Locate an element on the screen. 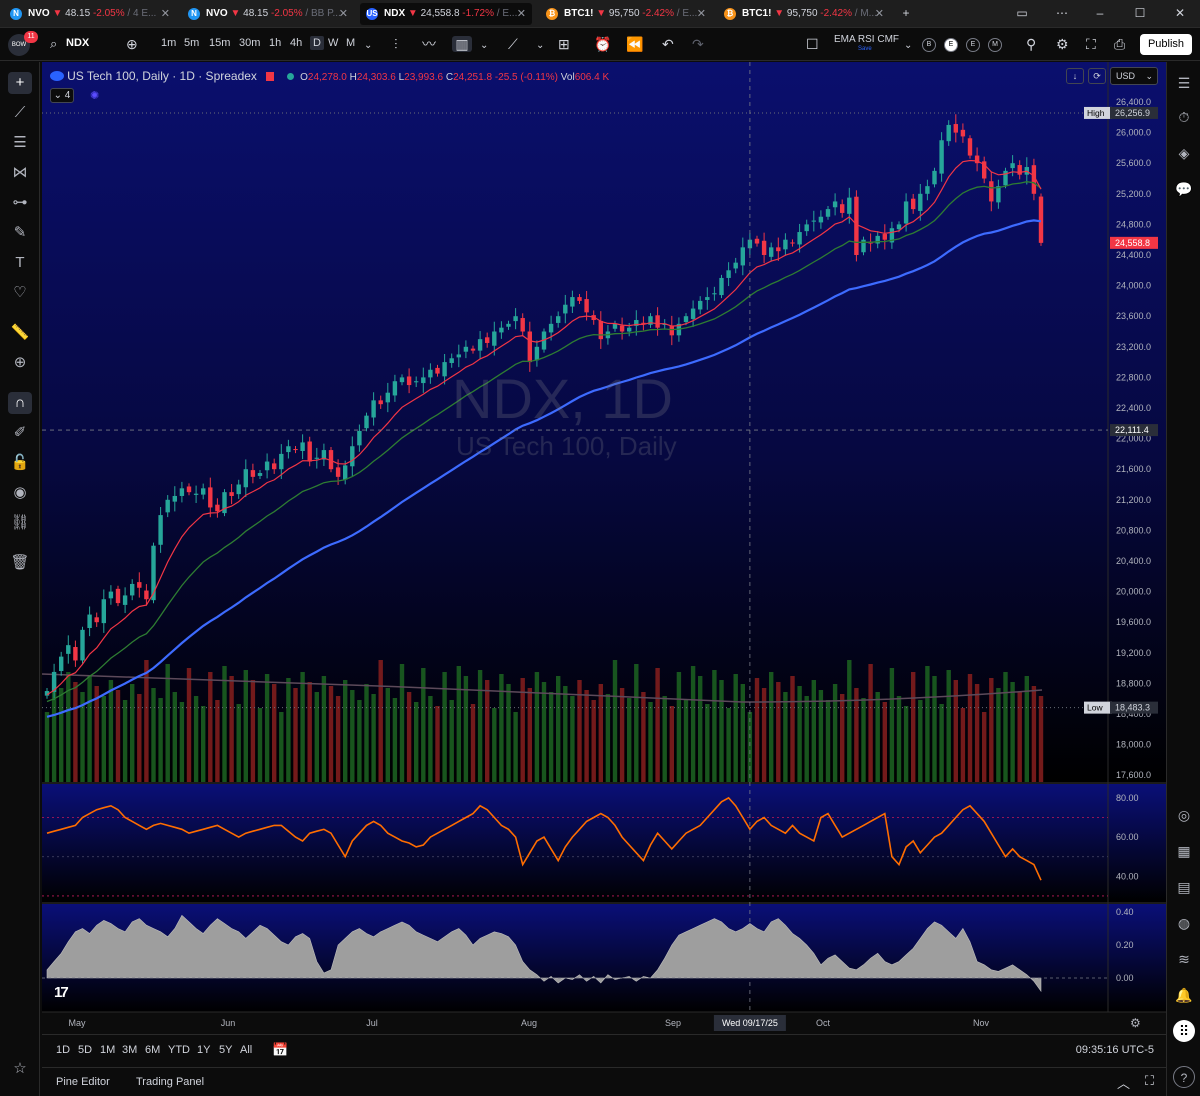 Image resolution: width=1200 pixels, height=1096 pixels. interval-30m: 30m is located at coordinates (249, 43).